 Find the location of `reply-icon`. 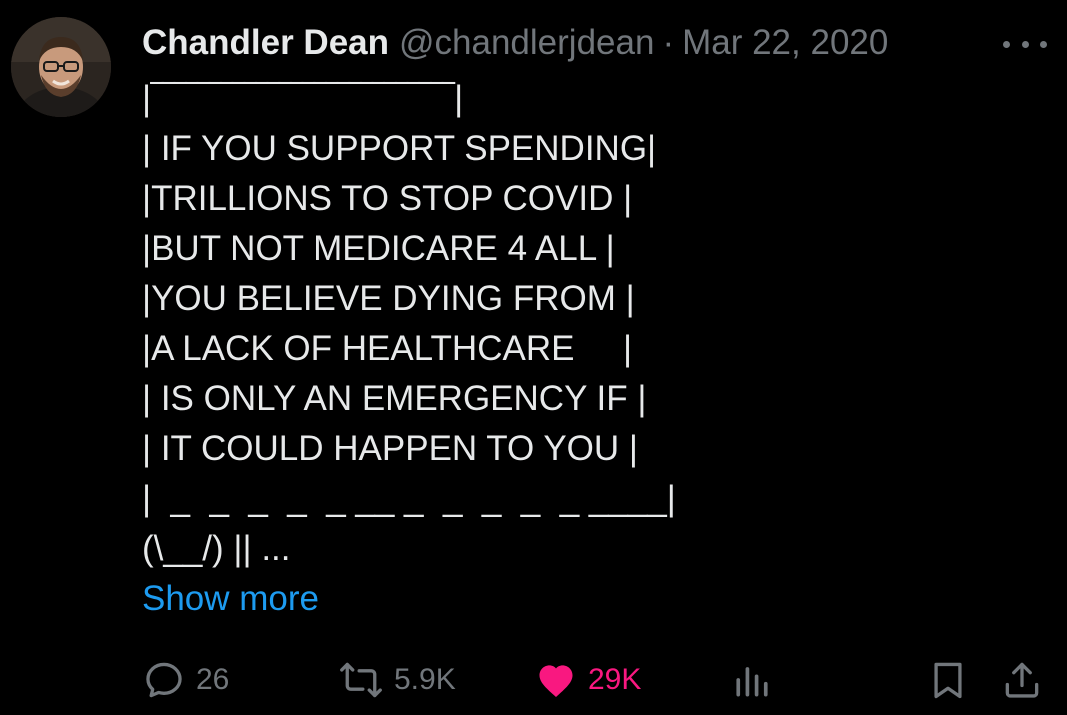

reply-icon is located at coordinates (164, 680).